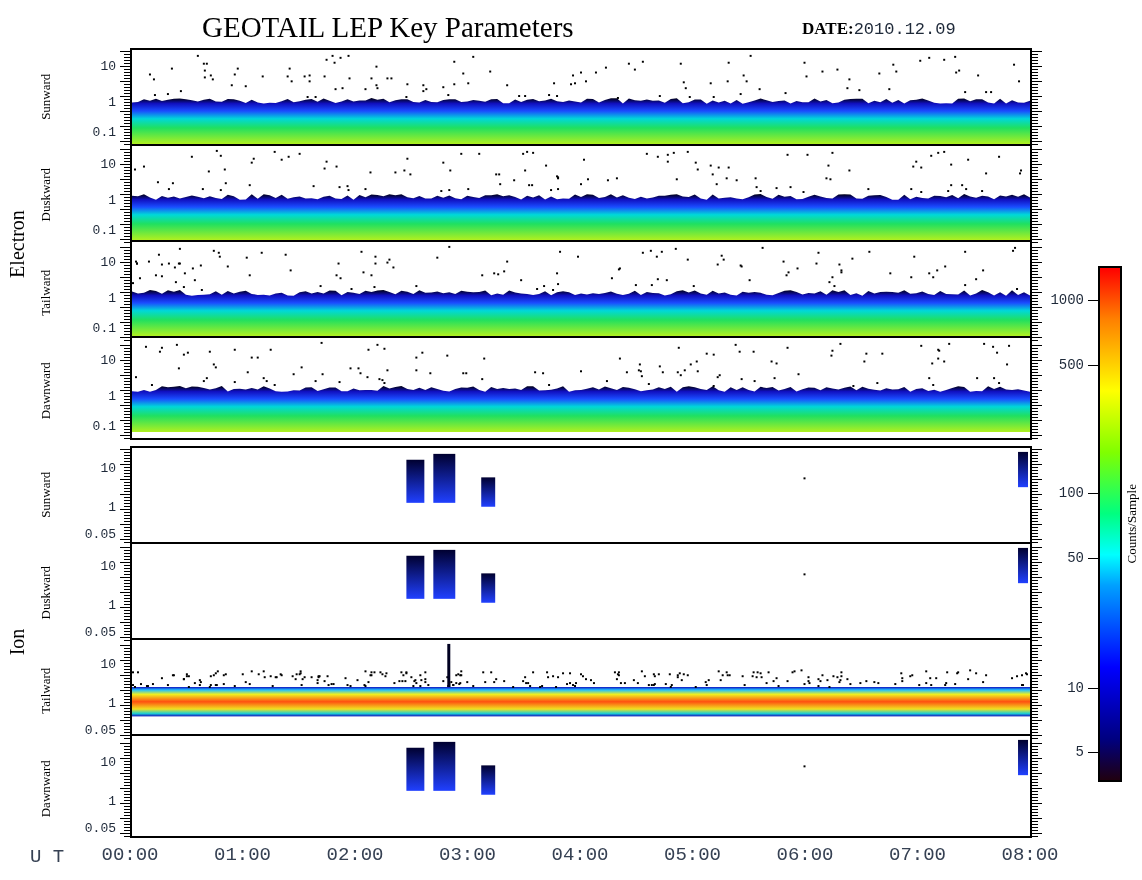  What do you see at coordinates (388, 29) in the screenshot?
I see `chart-title: GEOTAIL LEP Key Parameters` at bounding box center [388, 29].